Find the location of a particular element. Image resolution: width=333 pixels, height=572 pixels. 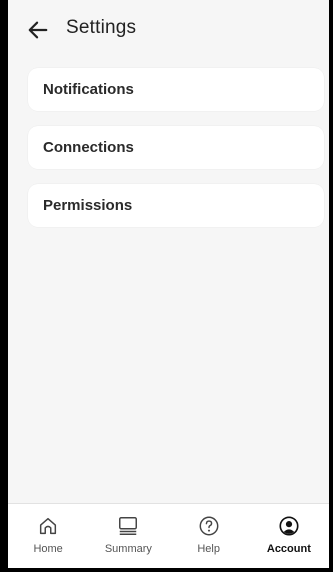

settings-item-permissions: Permissions is located at coordinates (176, 205).